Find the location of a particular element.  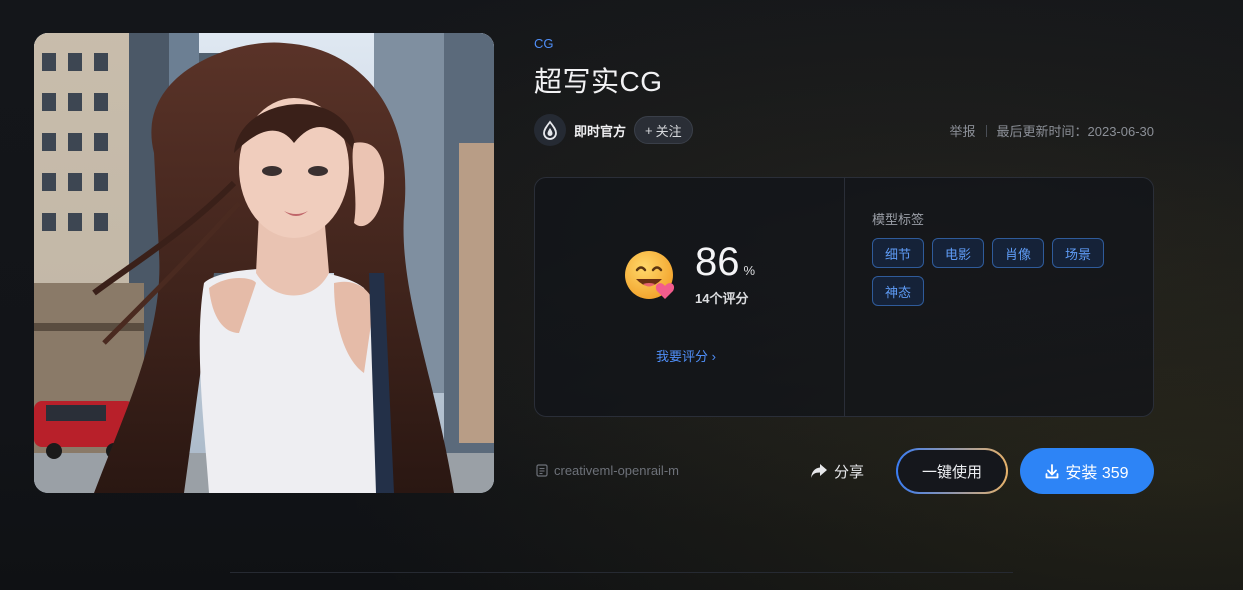

rating-count: 14个评分 is located at coordinates (722, 298).